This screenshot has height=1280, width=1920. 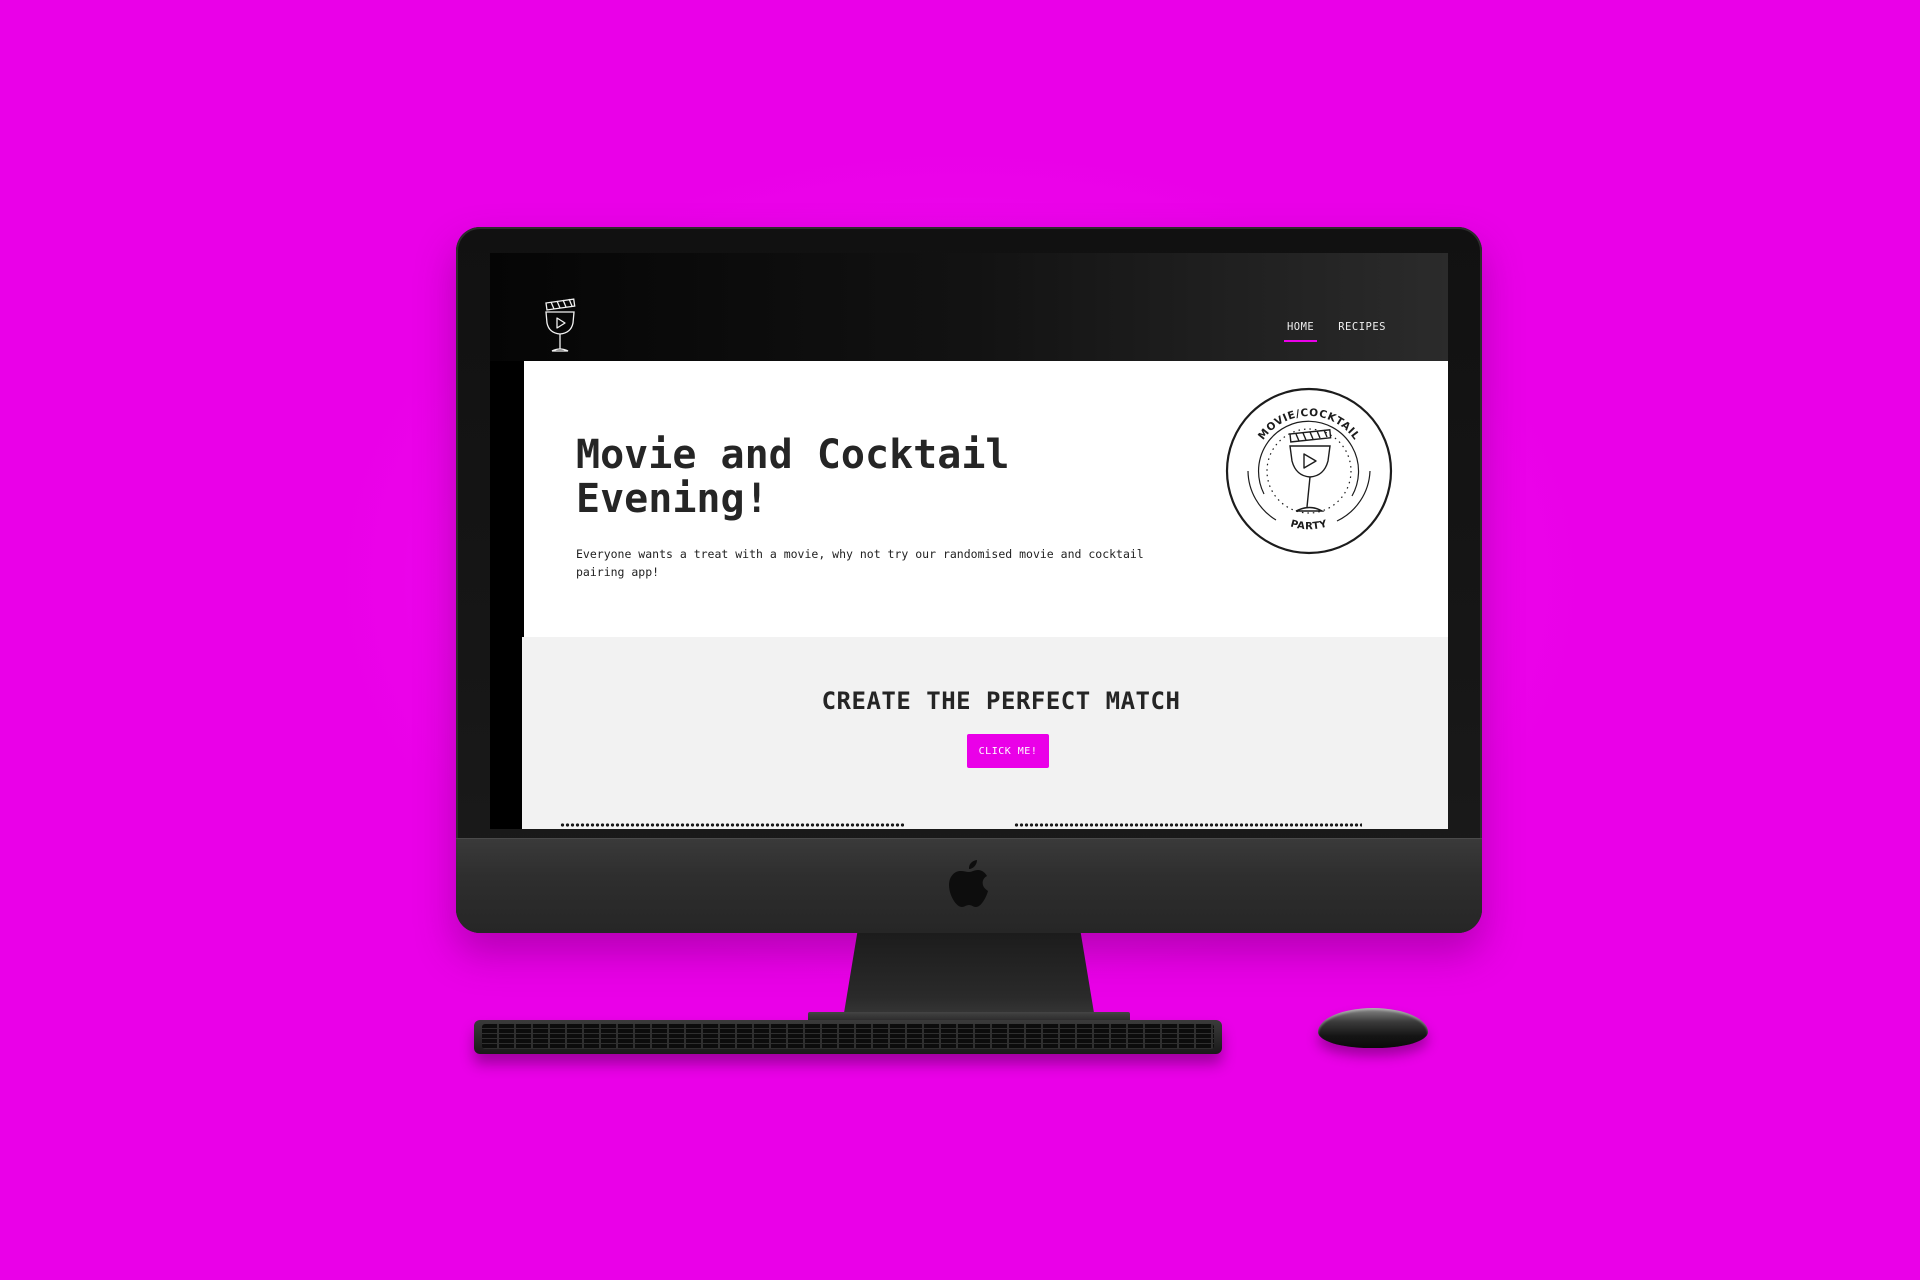 I want to click on cocktail-clapperboard-icon, so click(x=561, y=326).